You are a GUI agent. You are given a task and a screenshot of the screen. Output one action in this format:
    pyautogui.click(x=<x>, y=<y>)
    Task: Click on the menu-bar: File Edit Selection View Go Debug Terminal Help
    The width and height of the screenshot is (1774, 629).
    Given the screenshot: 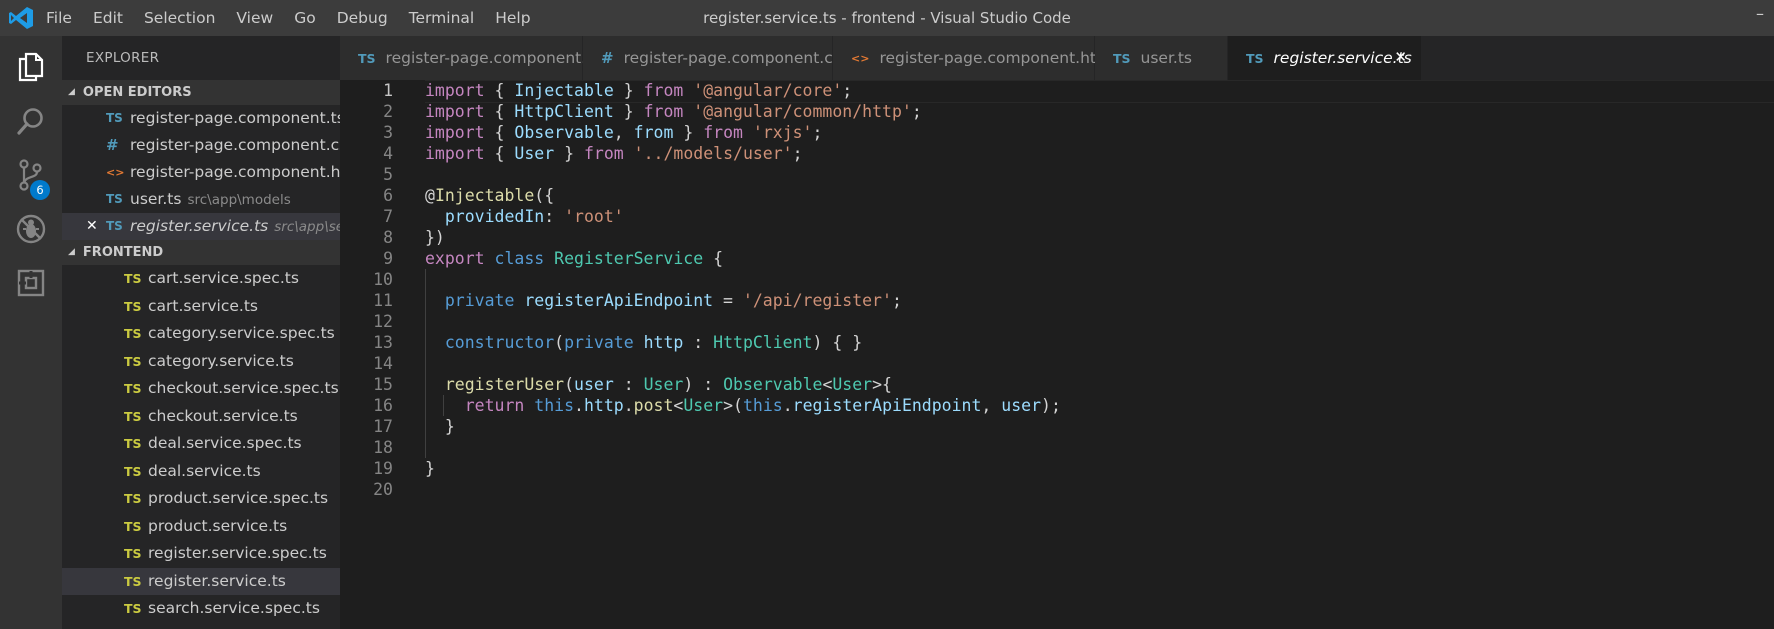 What is the action you would take?
    pyautogui.click(x=299, y=18)
    